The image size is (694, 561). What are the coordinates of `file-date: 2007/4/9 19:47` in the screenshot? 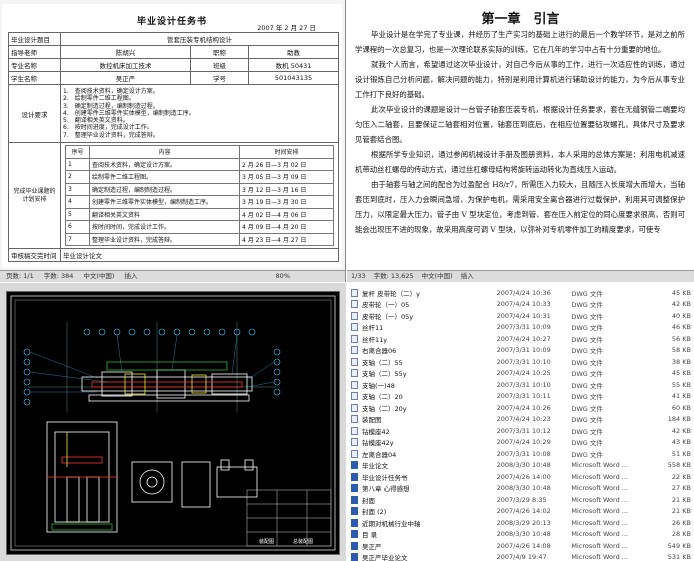 It's located at (521, 557).